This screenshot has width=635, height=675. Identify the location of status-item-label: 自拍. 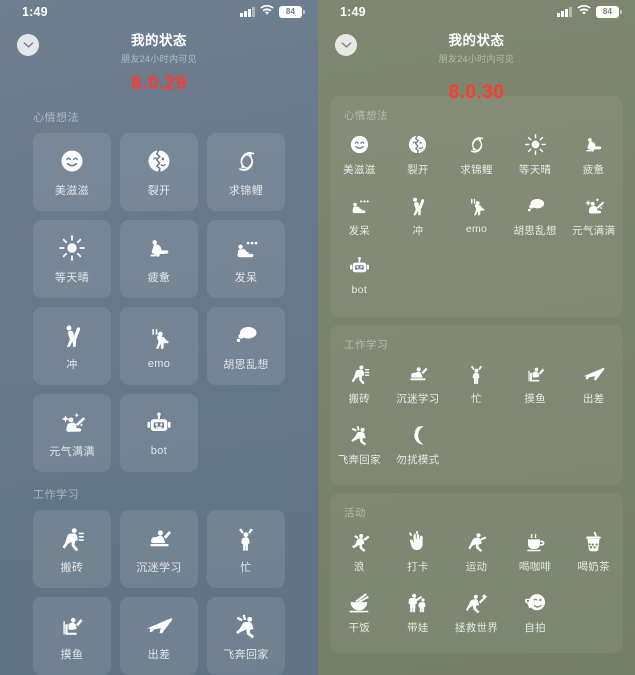
(535, 628).